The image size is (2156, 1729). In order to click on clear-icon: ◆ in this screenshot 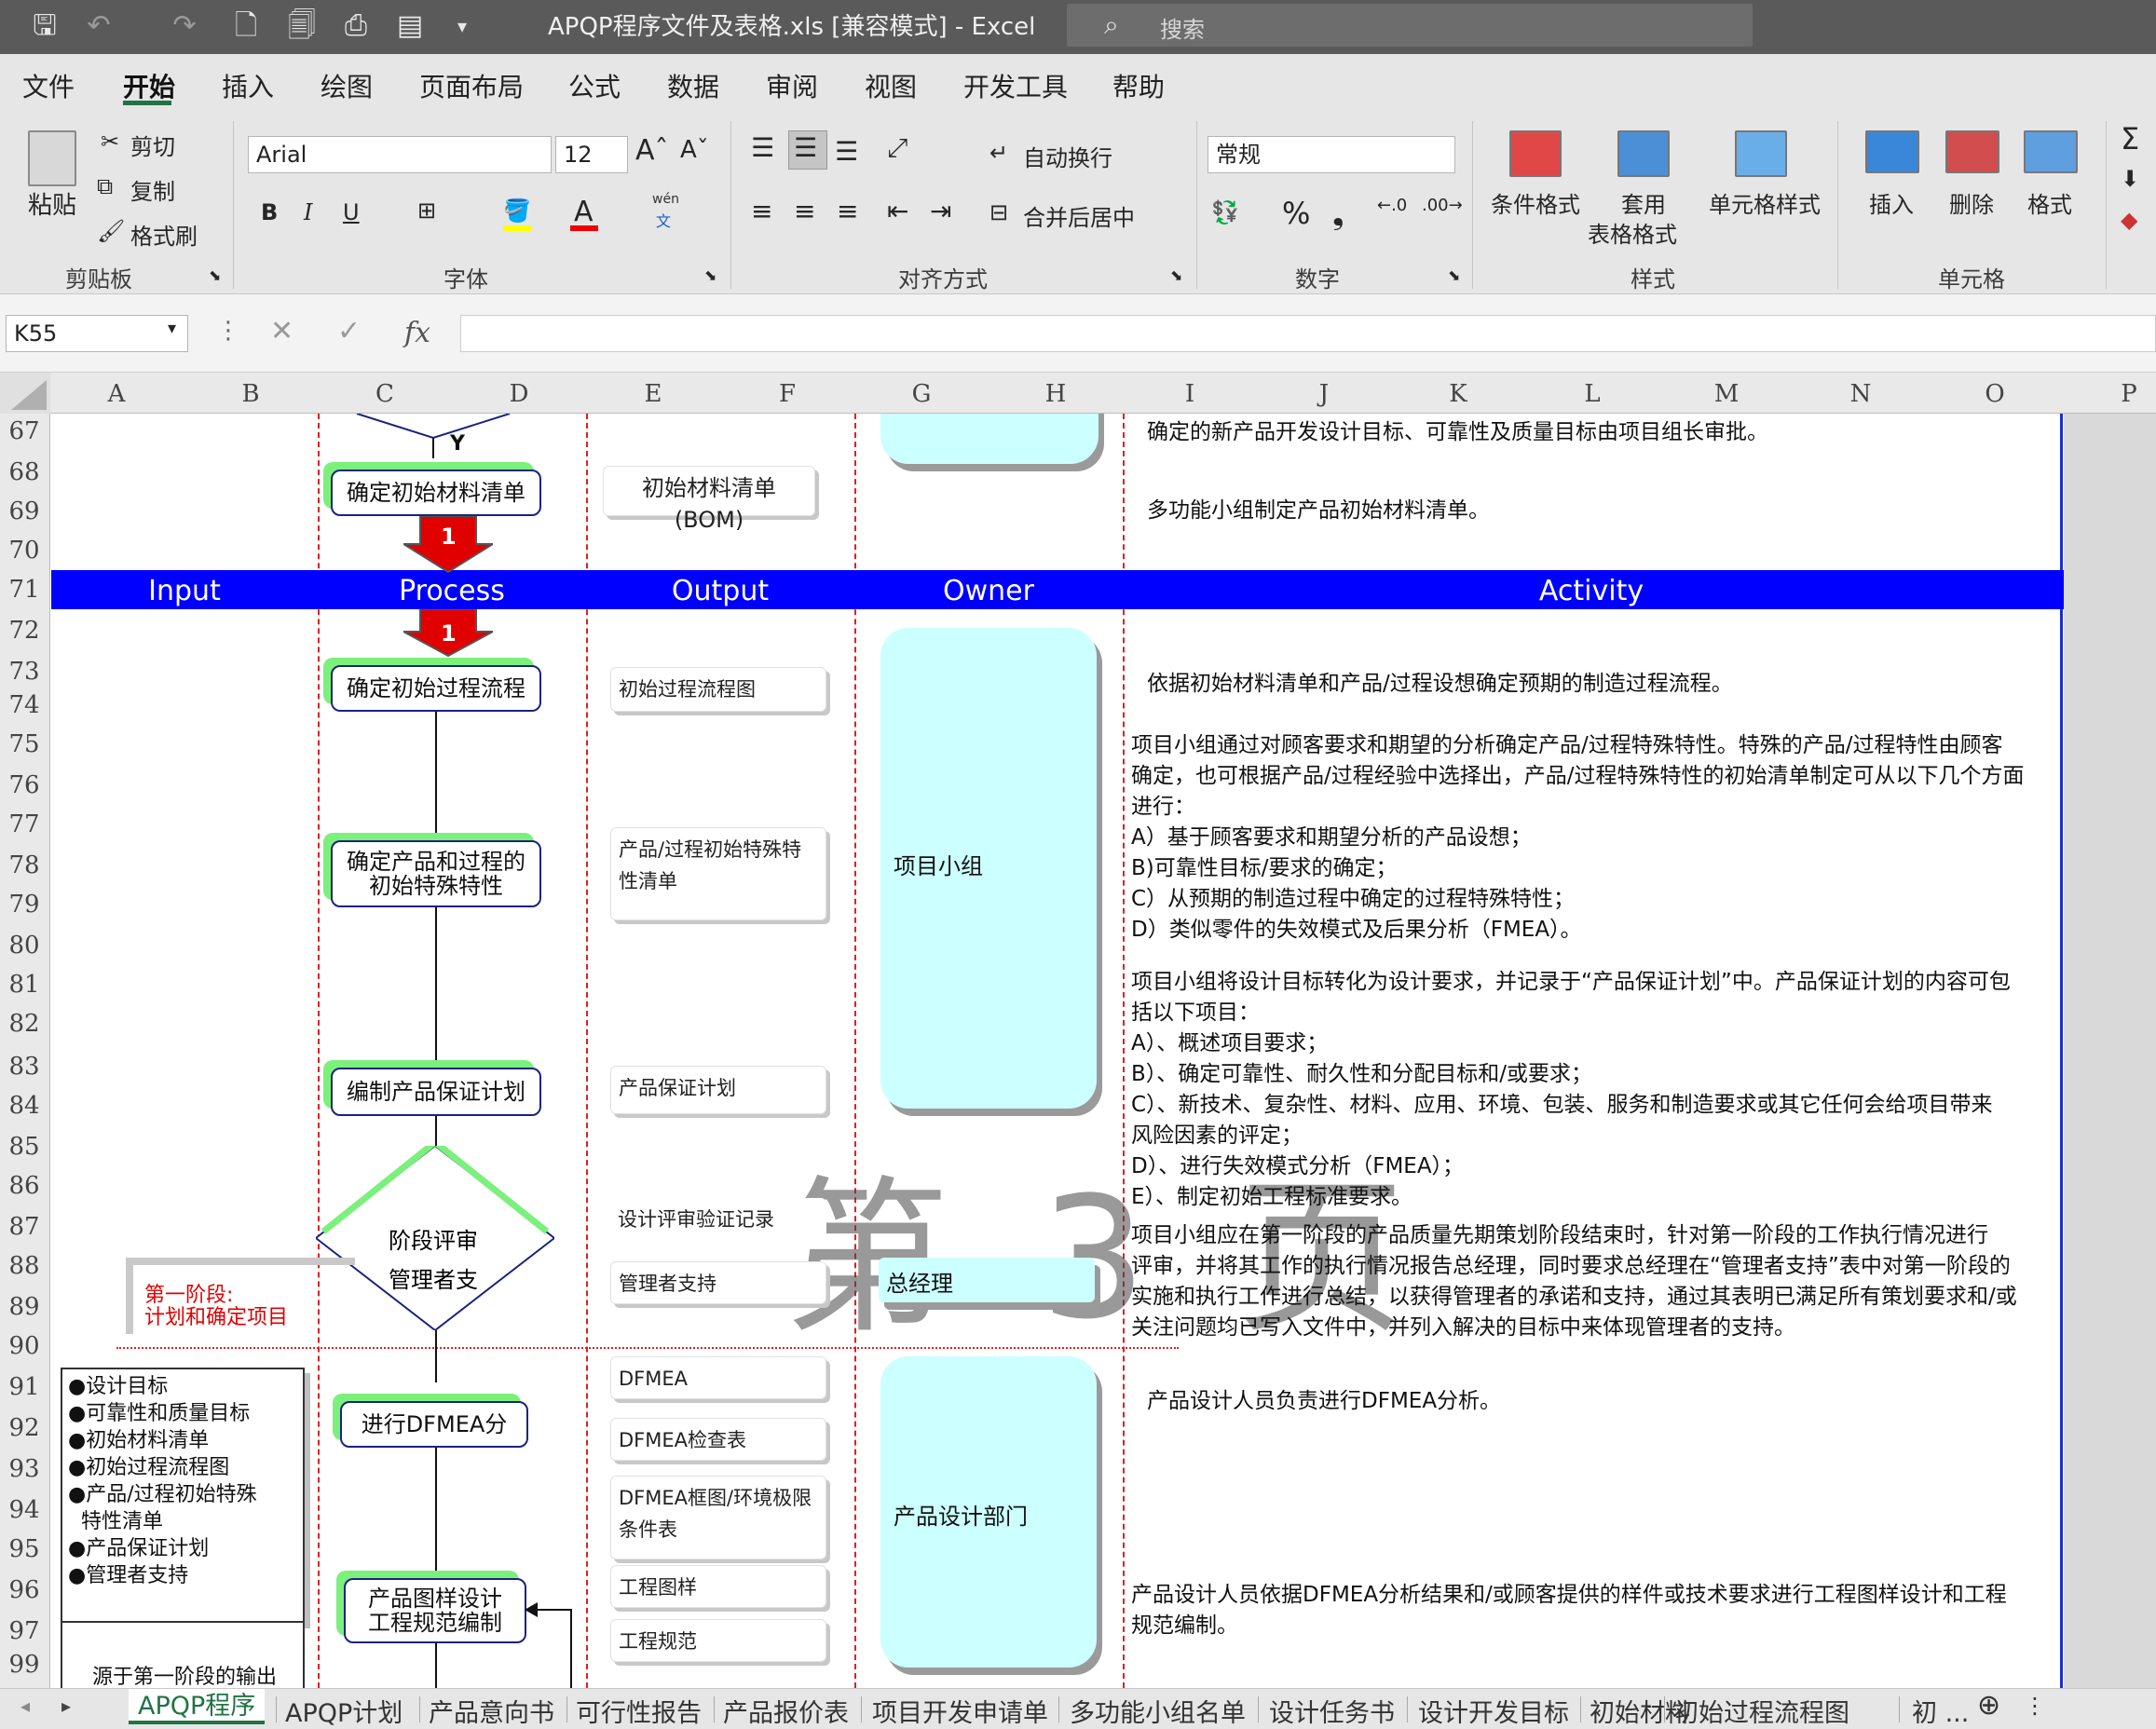, I will do `click(2129, 220)`.